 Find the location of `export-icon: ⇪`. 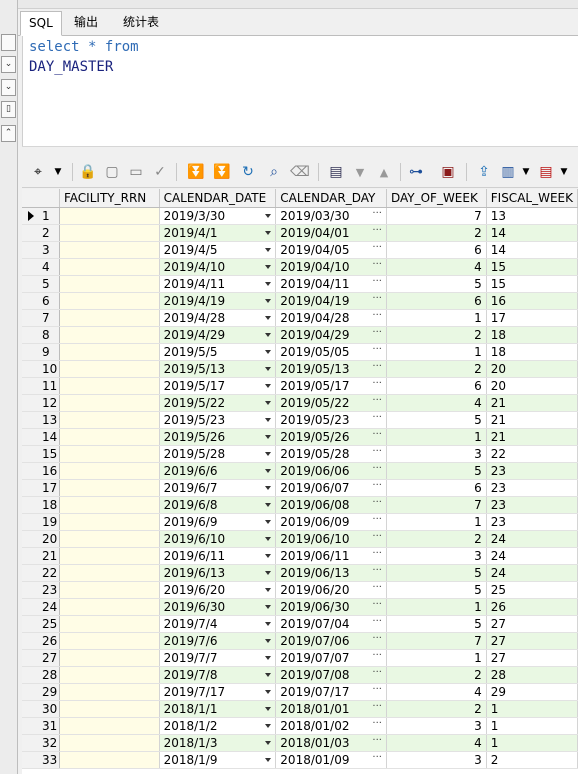

export-icon: ⇪ is located at coordinates (484, 172).